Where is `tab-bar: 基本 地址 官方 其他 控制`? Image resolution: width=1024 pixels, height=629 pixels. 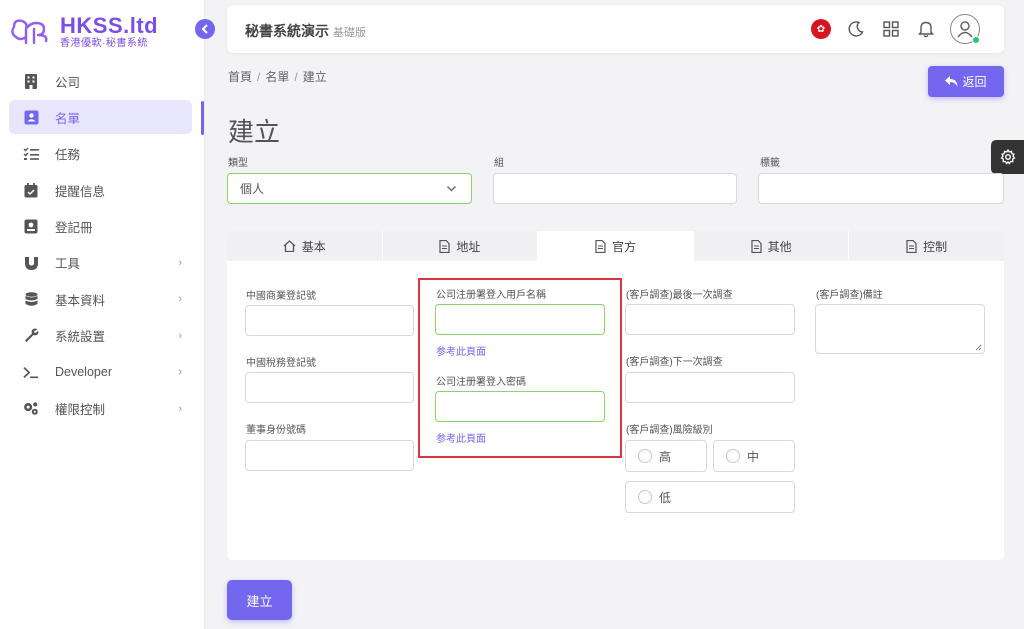 tab-bar: 基本 地址 官方 其他 控制 is located at coordinates (615, 246).